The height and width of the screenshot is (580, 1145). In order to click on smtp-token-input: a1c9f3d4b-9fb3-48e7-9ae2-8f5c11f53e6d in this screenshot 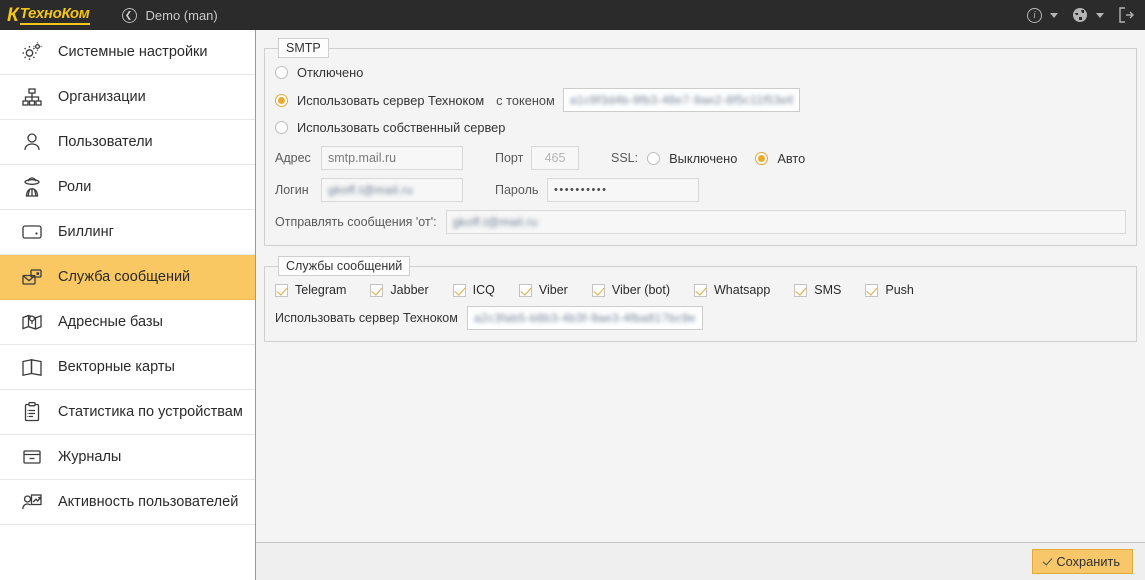, I will do `click(681, 100)`.